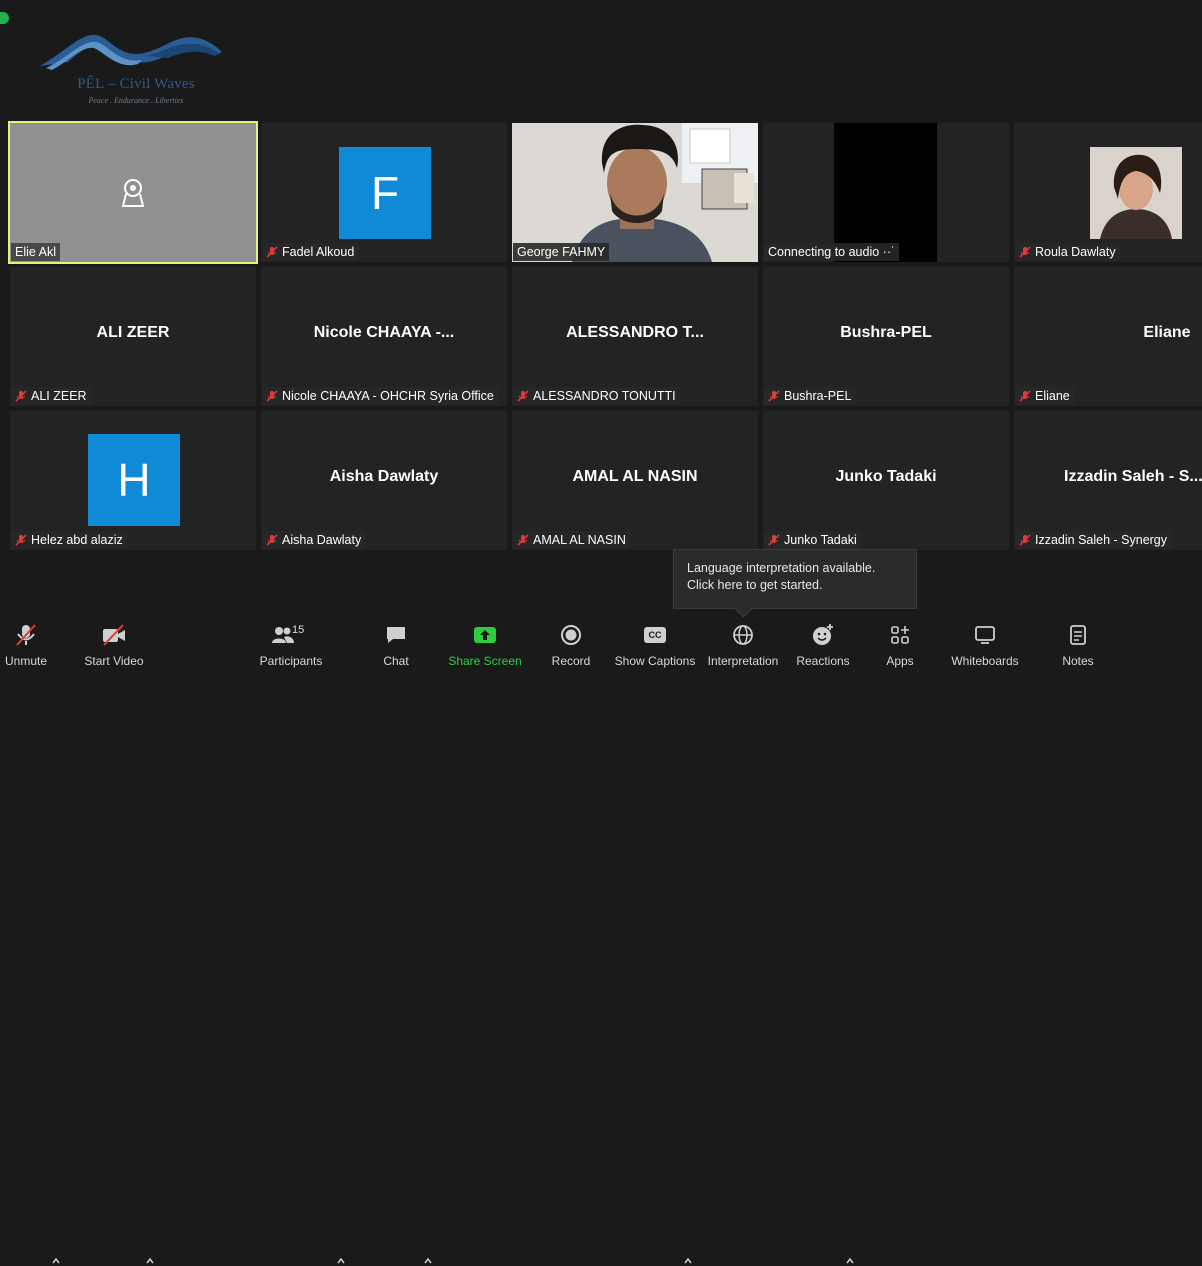 This screenshot has width=1202, height=1266. I want to click on notes-button: Notes, so click(1078, 647).